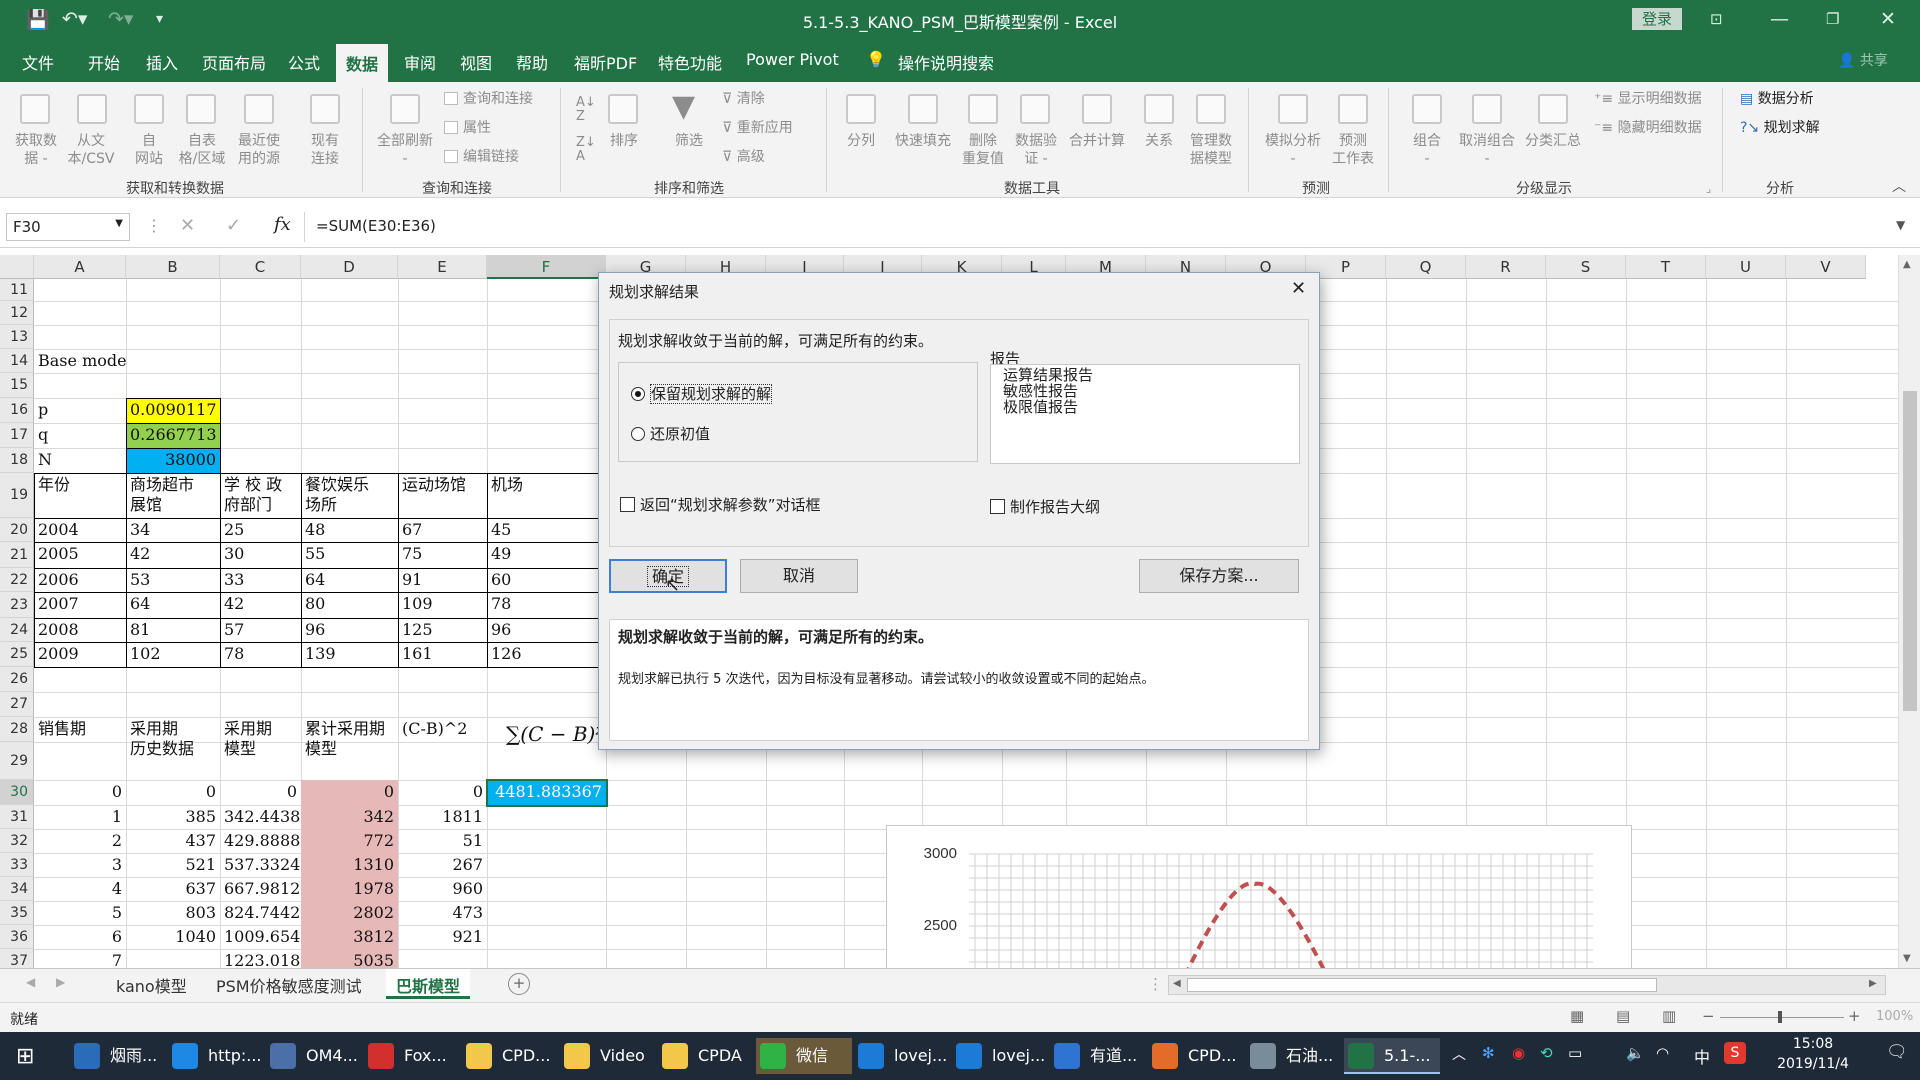  I want to click on bass-model-chart: 3000 2500, so click(1259, 897).